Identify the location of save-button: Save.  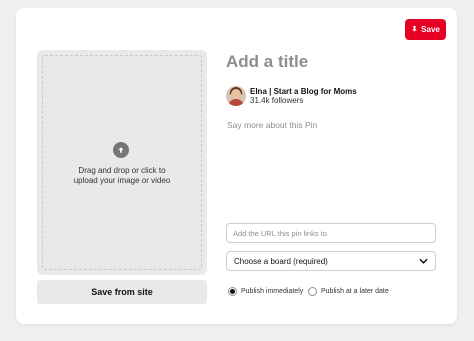
(425, 29).